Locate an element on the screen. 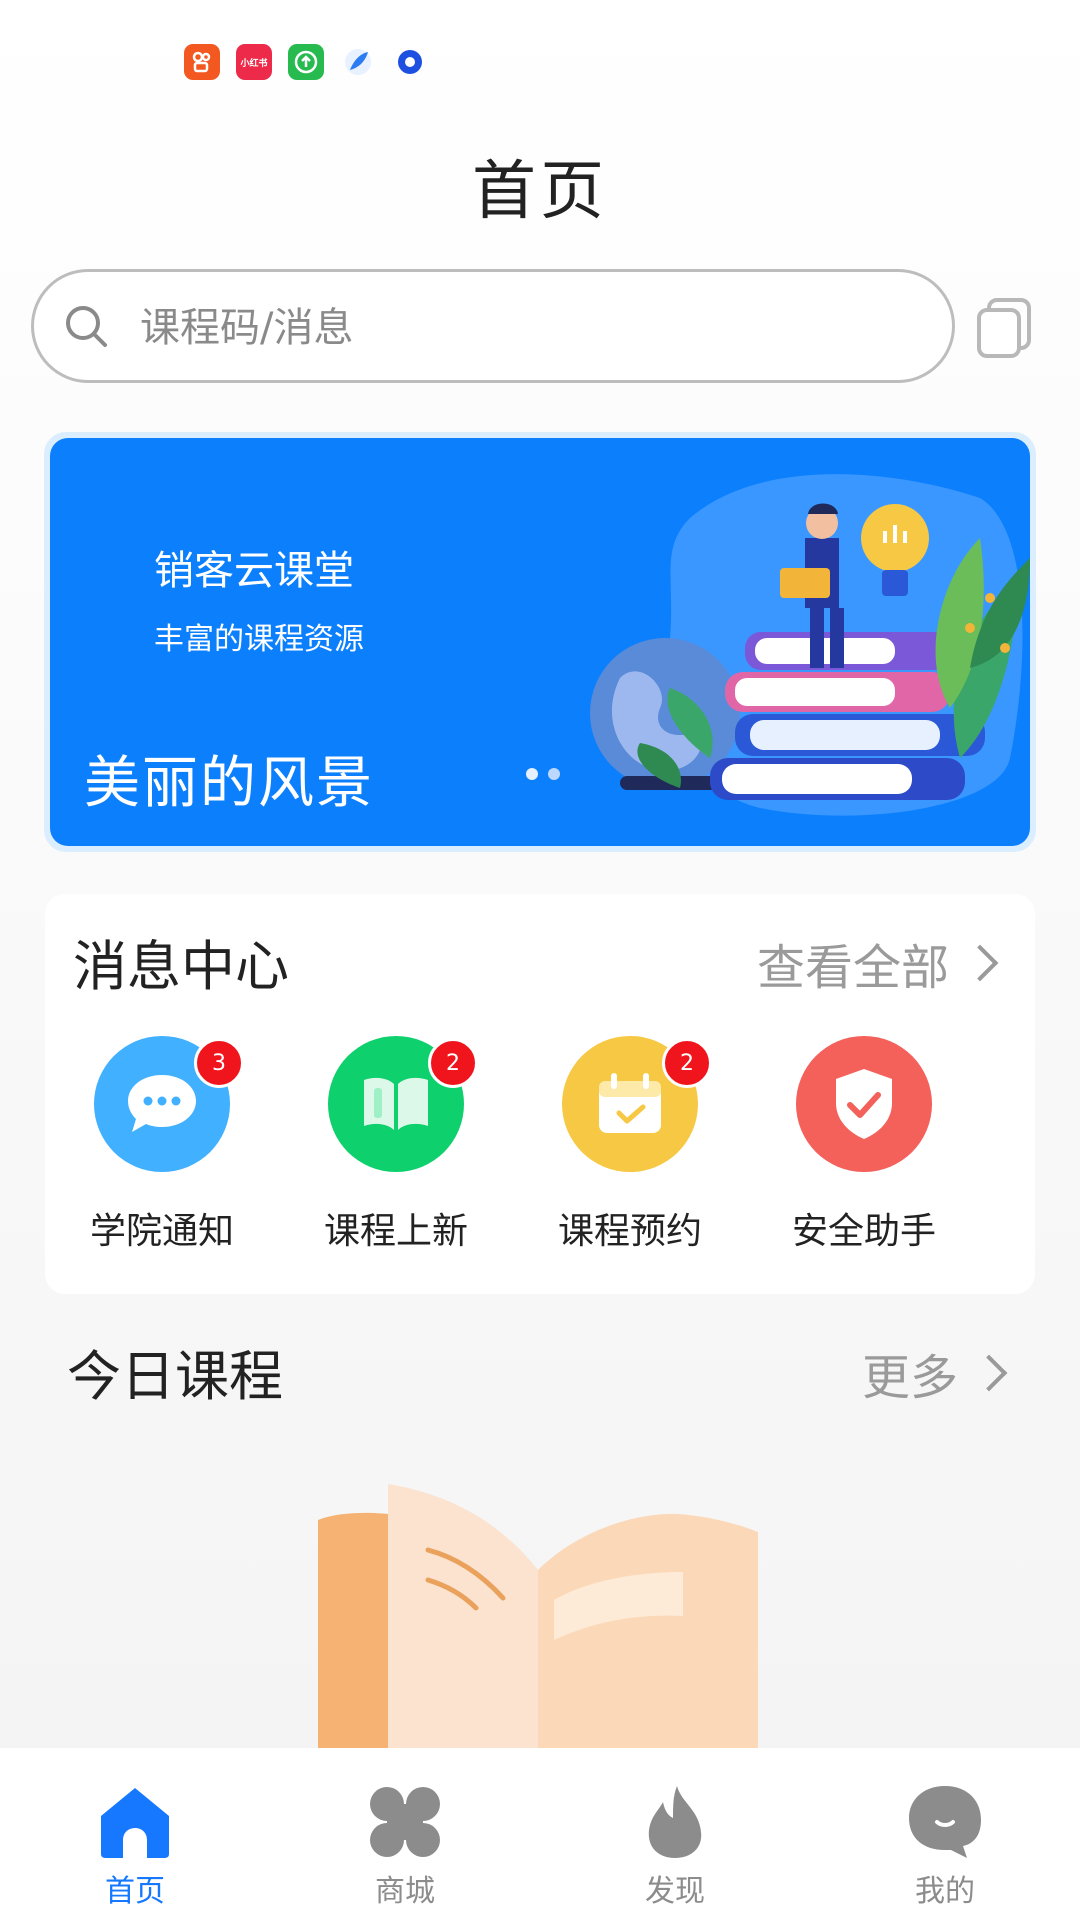 The width and height of the screenshot is (1080, 1920). calendar-check-icon: 2 is located at coordinates (637, 1104).